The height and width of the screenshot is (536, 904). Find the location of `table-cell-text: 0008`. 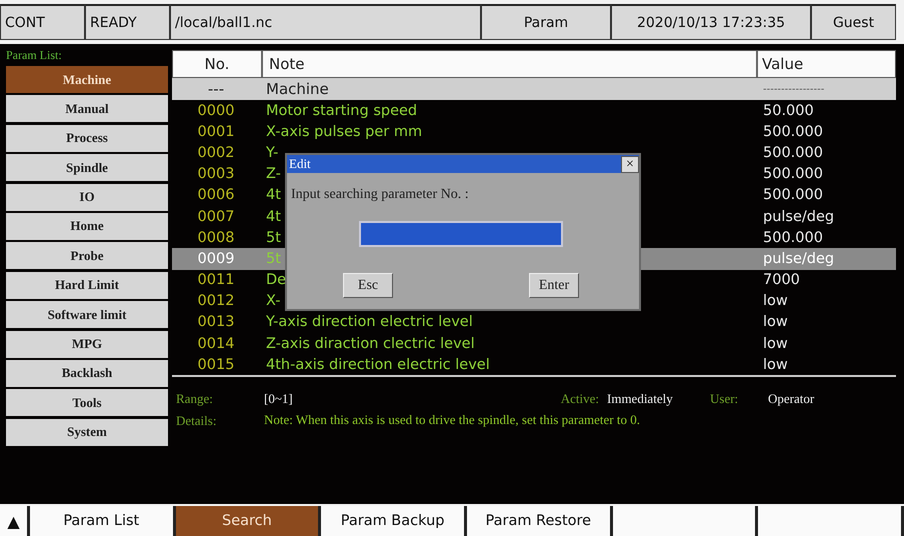

table-cell-text: 0008 is located at coordinates (216, 238).